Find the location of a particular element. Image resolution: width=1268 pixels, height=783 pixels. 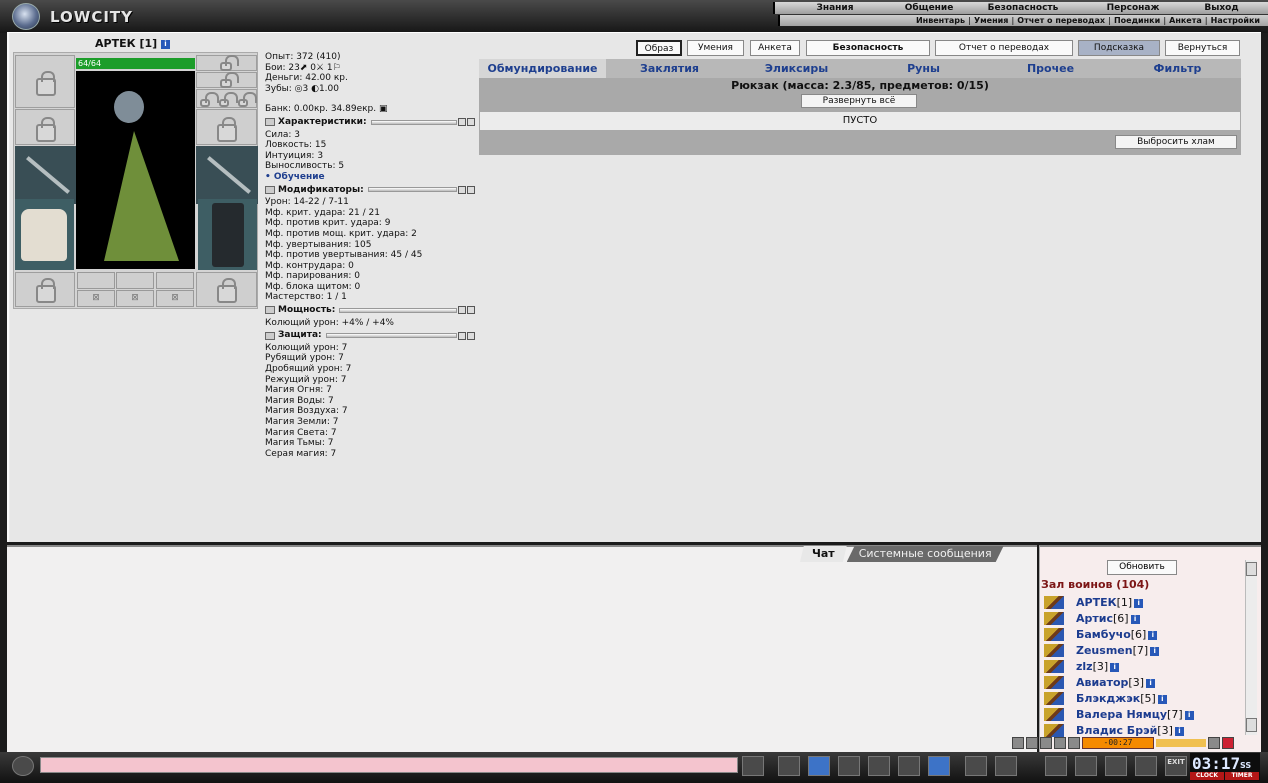

rings-slot is located at coordinates (226, 98).